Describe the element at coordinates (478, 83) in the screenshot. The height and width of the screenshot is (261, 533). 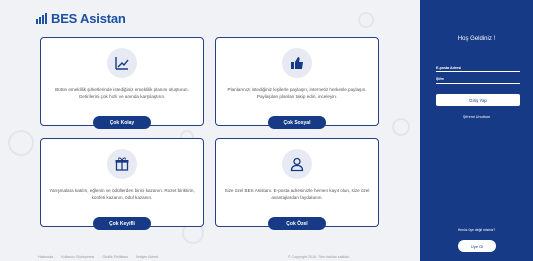
I see `password-field` at that location.